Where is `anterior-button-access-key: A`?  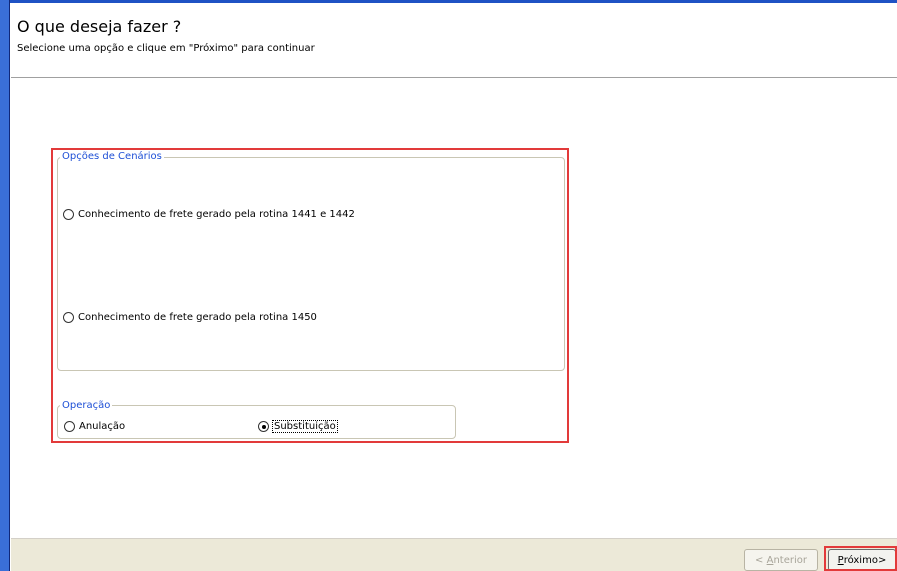 anterior-button-access-key: A is located at coordinates (770, 560).